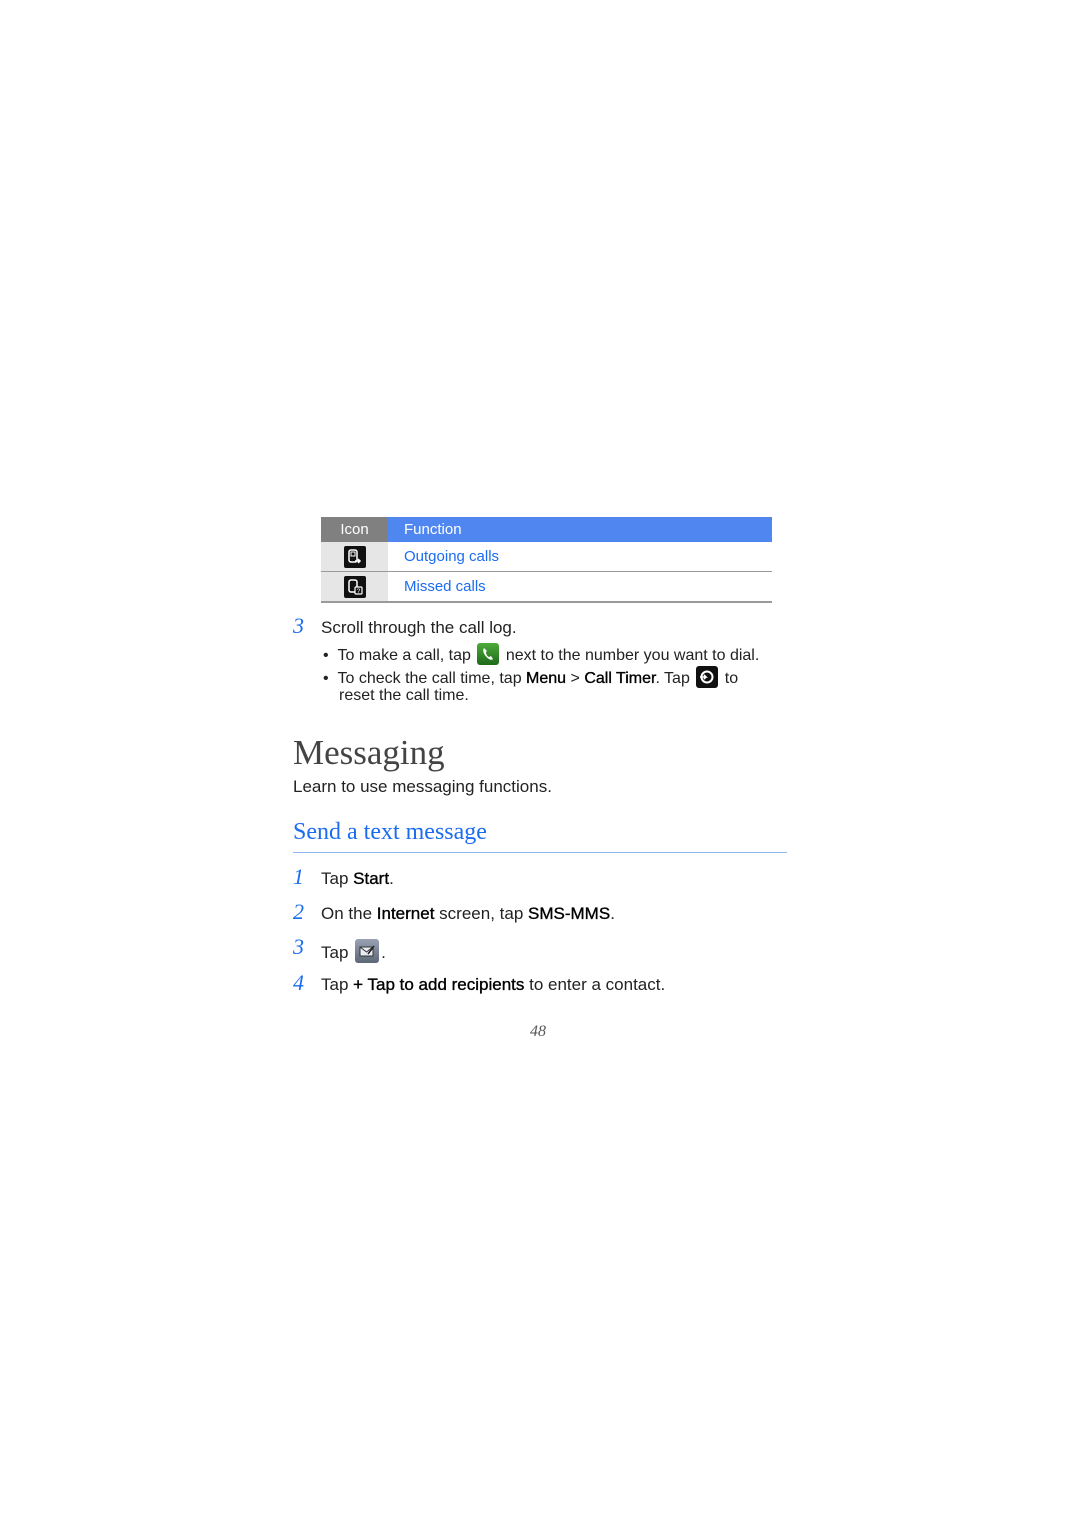 The height and width of the screenshot is (1527, 1080). I want to click on step-text: Tap ., so click(353, 951).